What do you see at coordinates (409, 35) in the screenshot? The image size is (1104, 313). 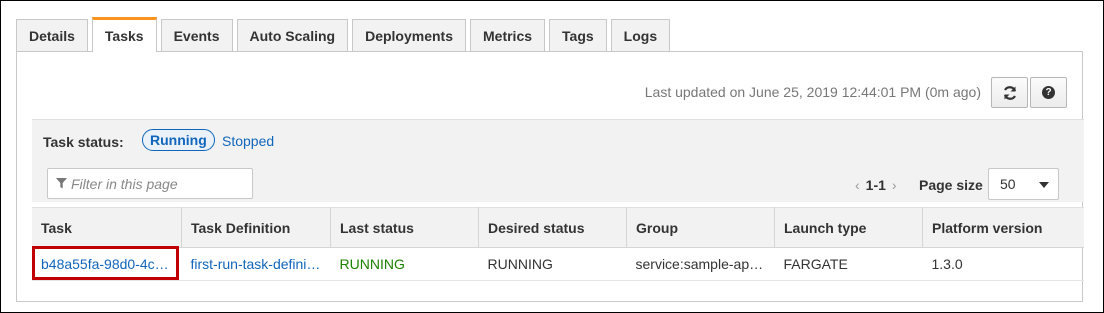 I see `tab-deployments: Deployments` at bounding box center [409, 35].